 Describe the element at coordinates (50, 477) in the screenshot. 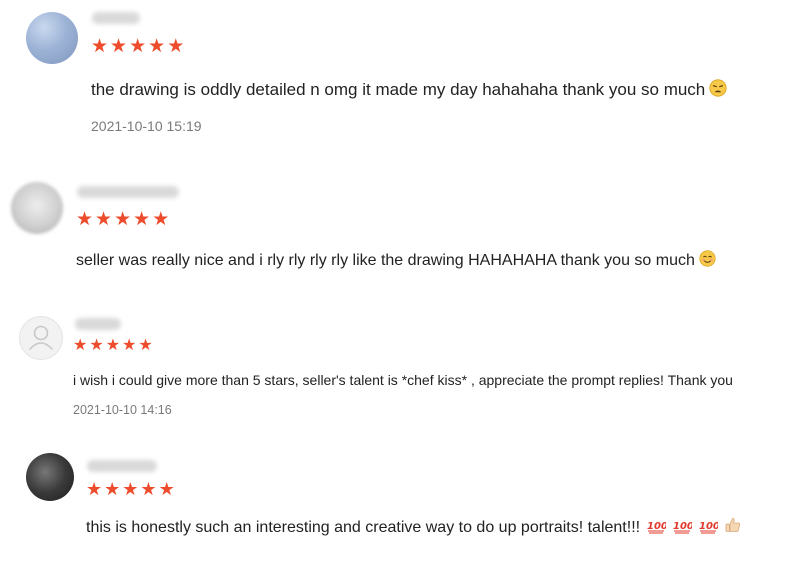

I see `avatar` at that location.